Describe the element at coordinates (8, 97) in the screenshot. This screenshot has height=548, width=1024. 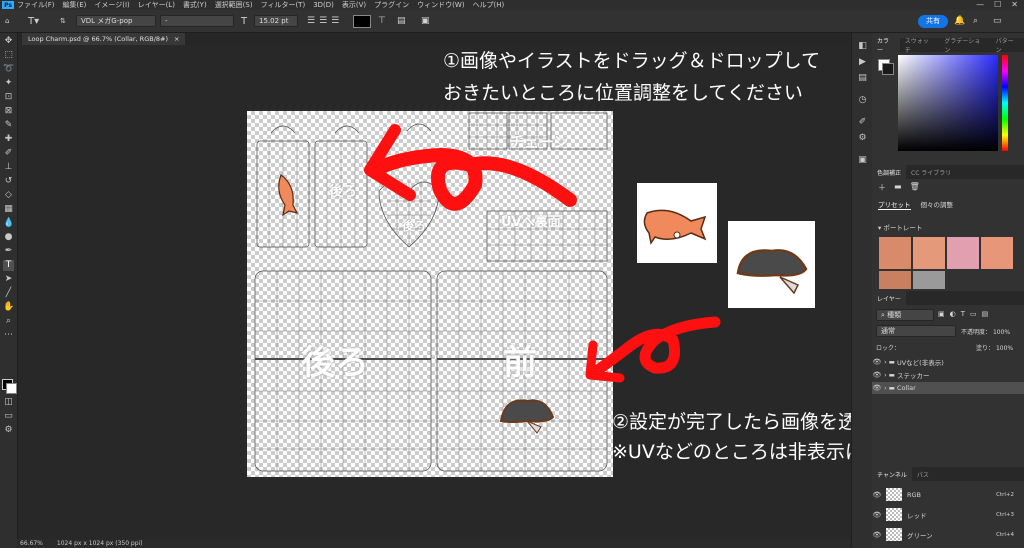
I see `crop-tool-icon: ⊡` at that location.